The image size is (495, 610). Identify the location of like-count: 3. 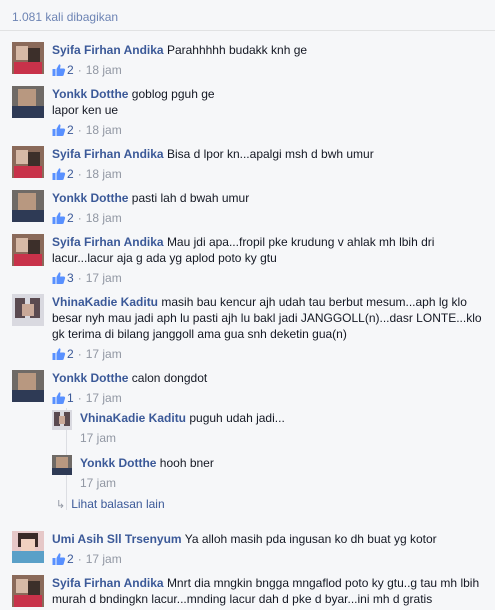
(70, 278).